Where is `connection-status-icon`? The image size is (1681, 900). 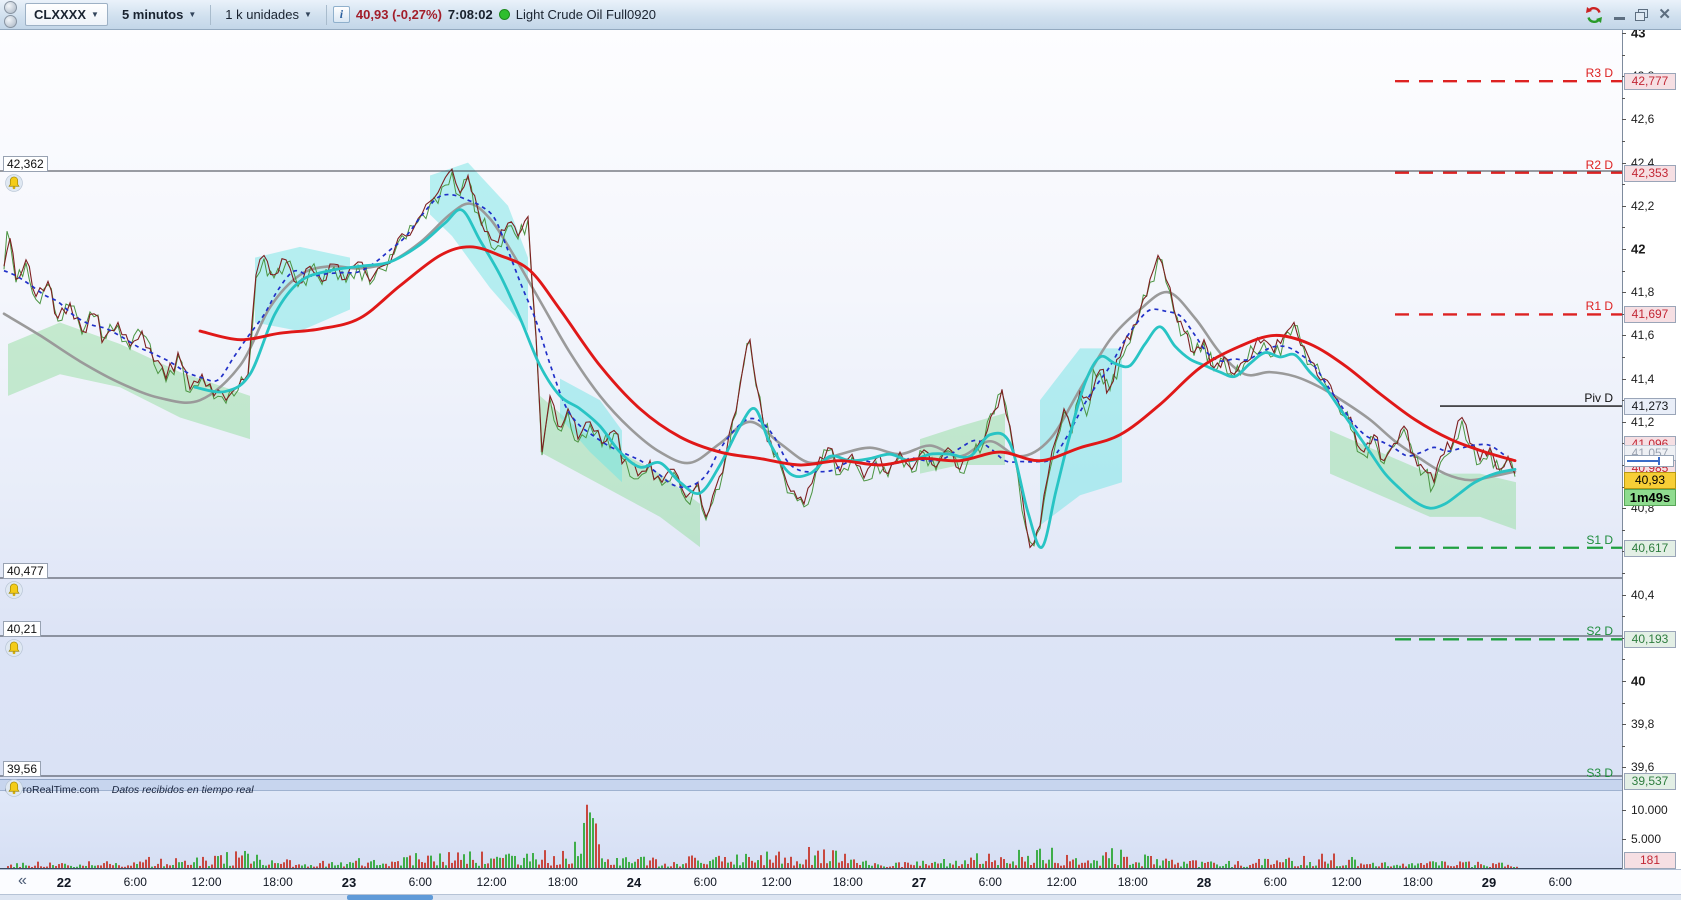 connection-status-icon is located at coordinates (504, 14).